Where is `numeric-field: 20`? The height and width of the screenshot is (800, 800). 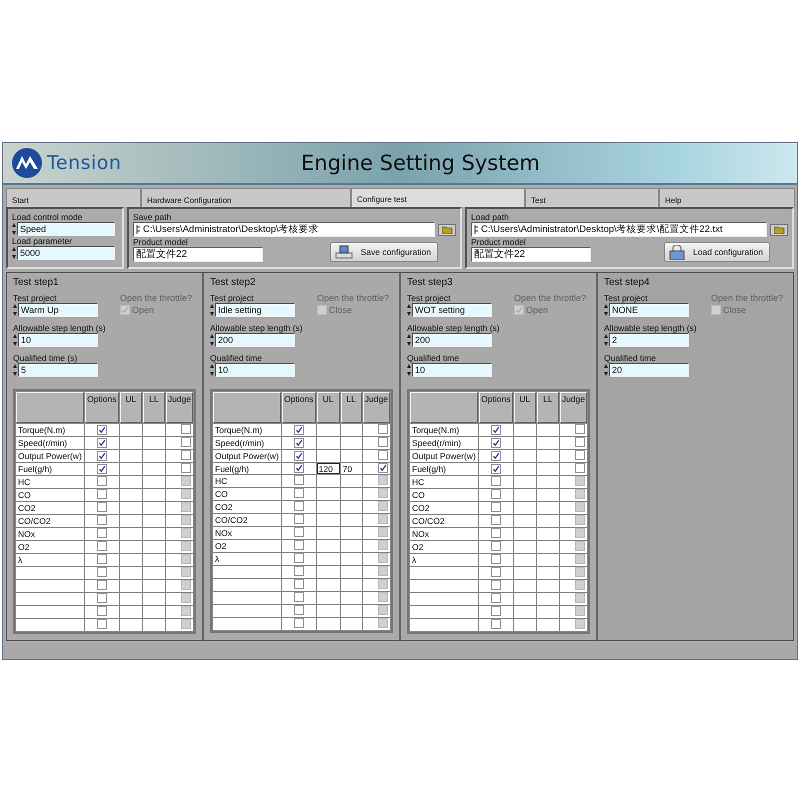
numeric-field: 20 is located at coordinates (649, 370).